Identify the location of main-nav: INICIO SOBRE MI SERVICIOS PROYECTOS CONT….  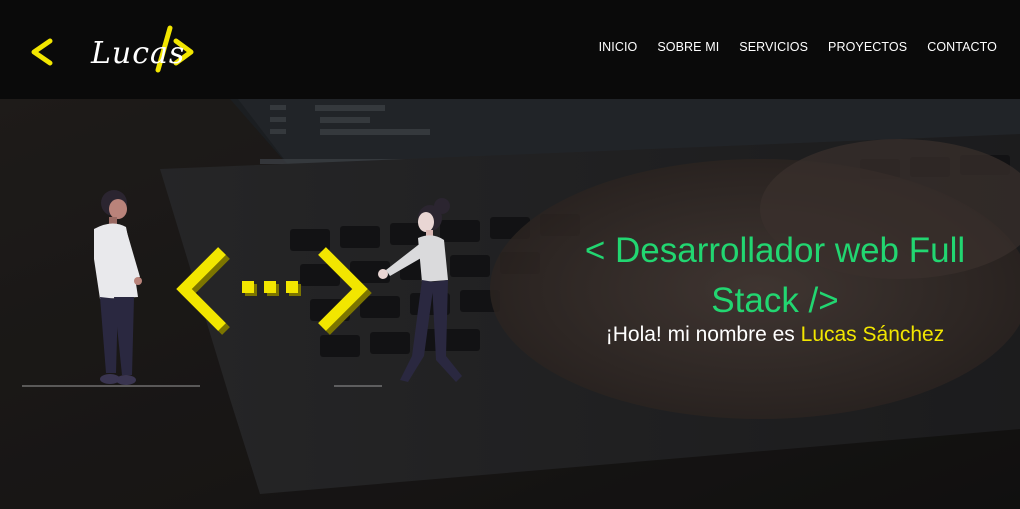
(788, 47).